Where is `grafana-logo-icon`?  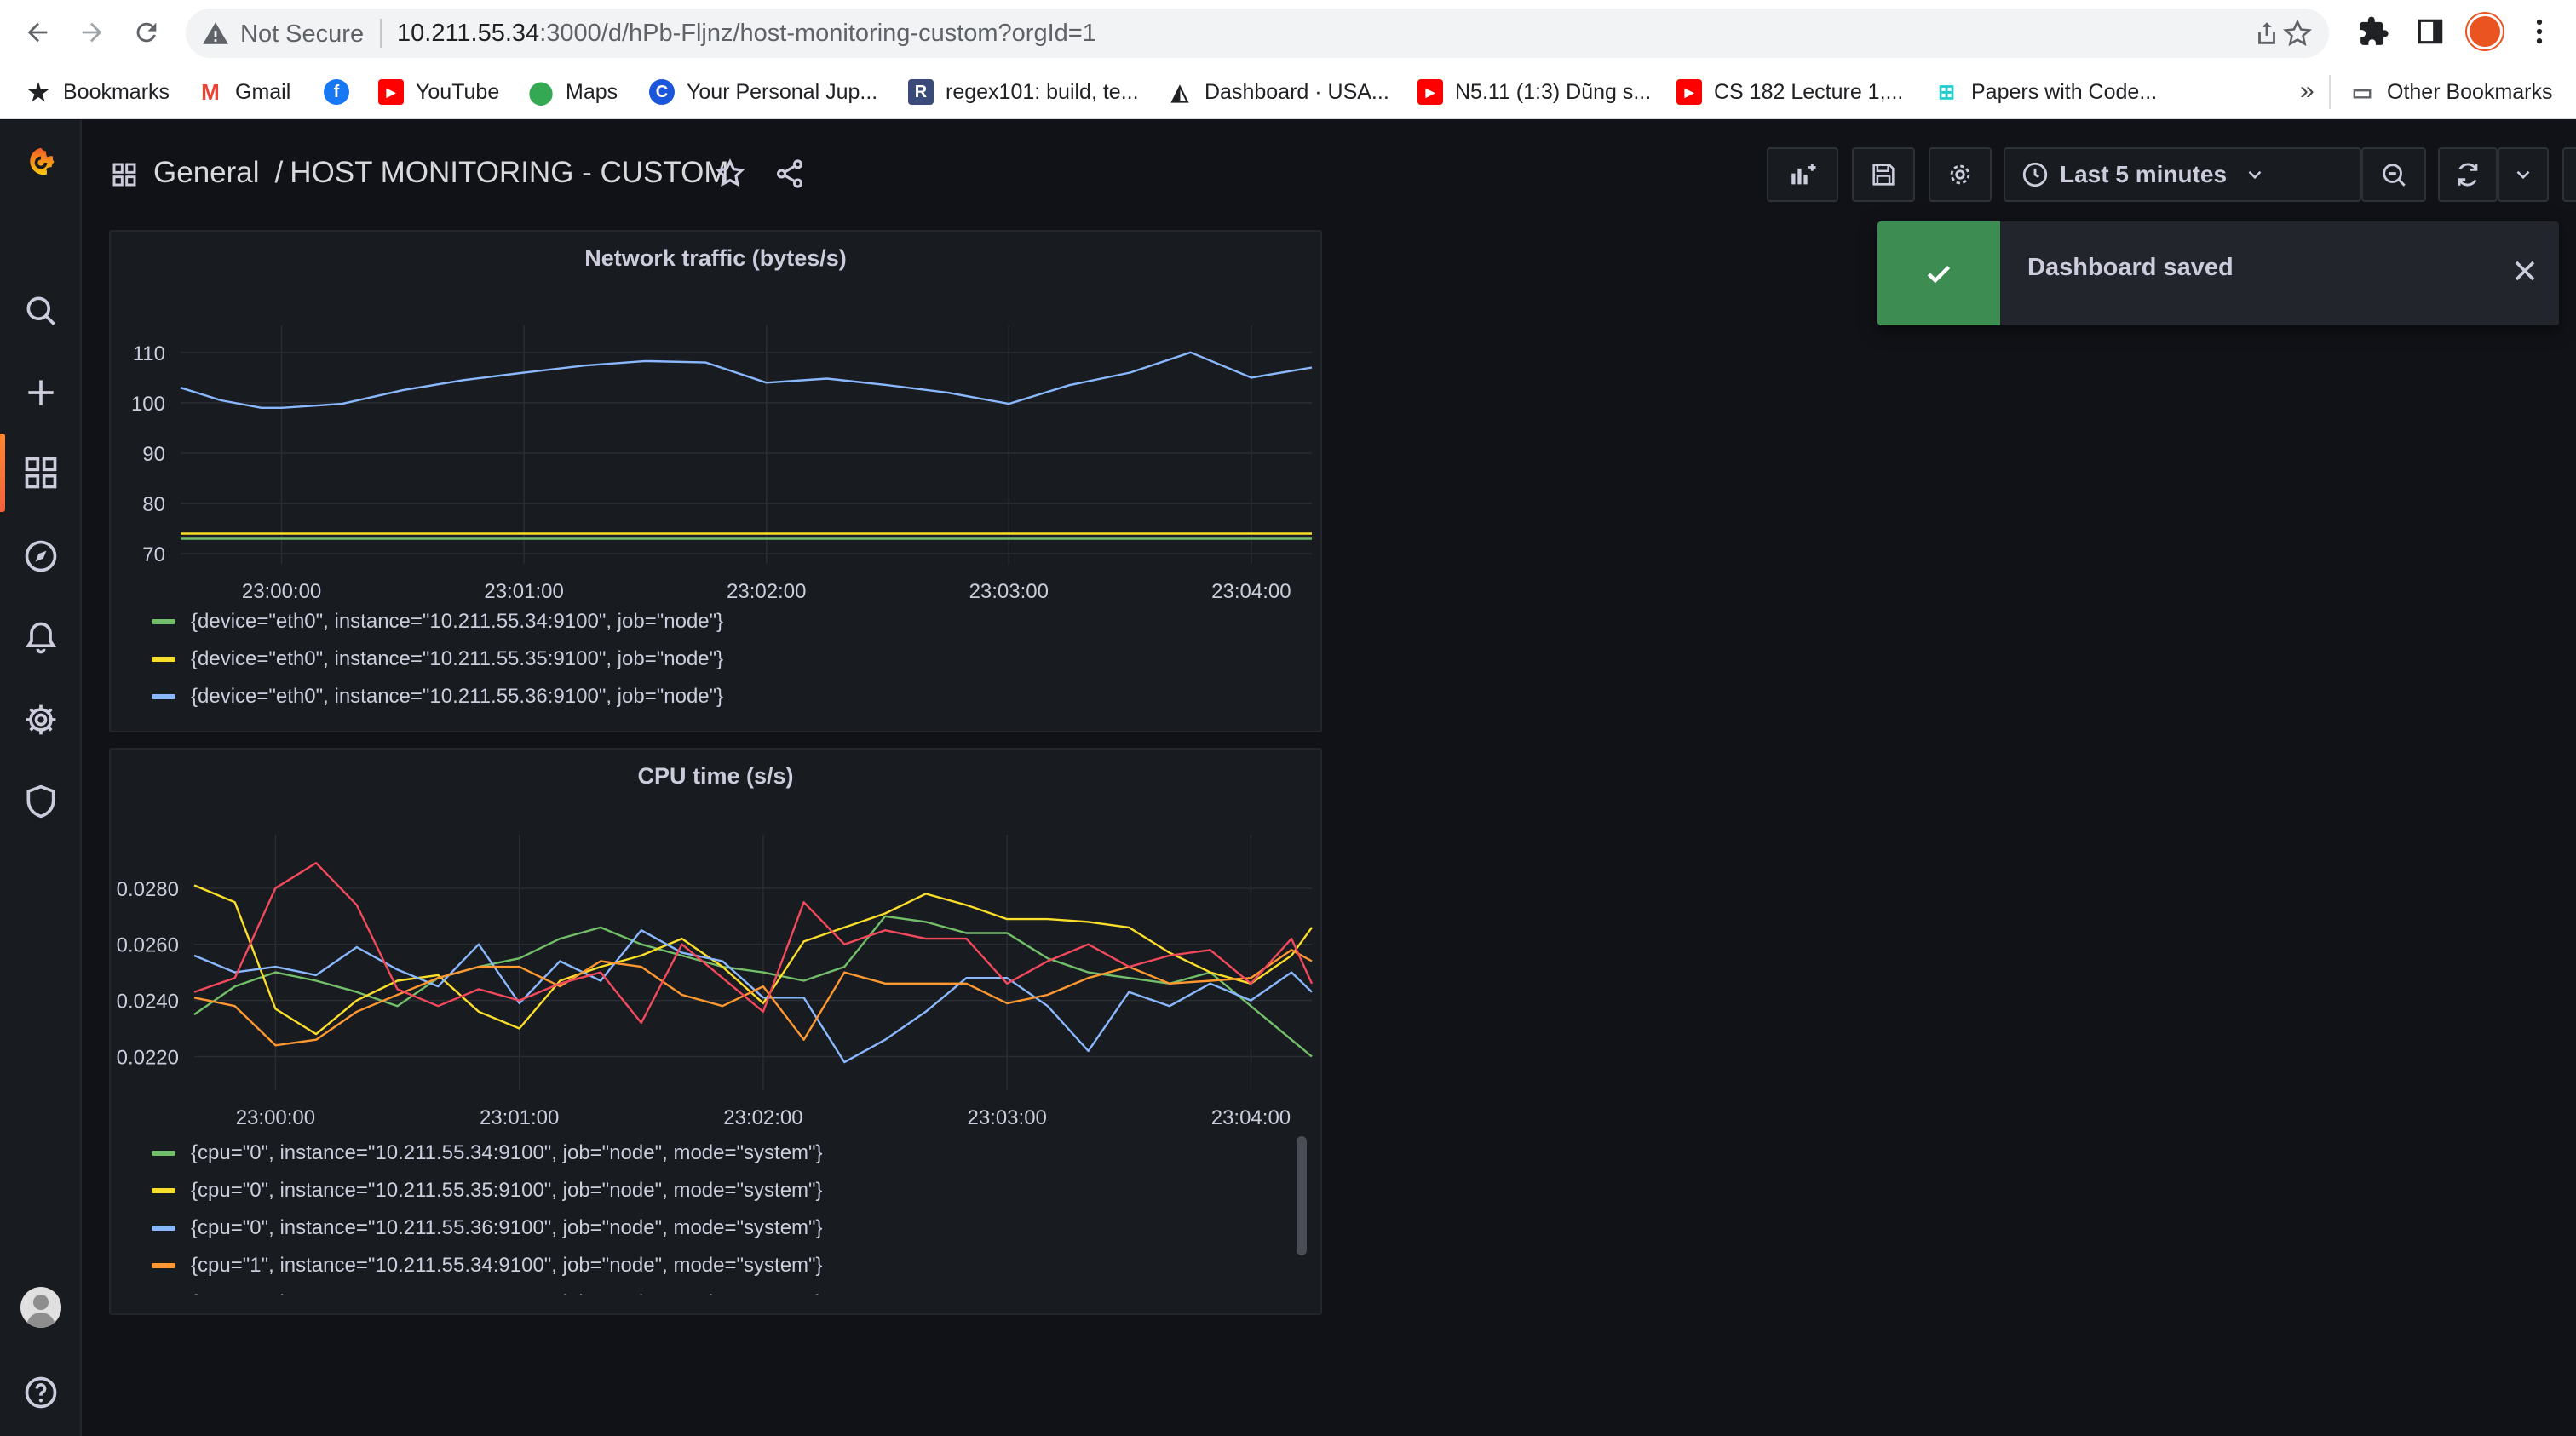
grafana-logo-icon is located at coordinates (41, 162).